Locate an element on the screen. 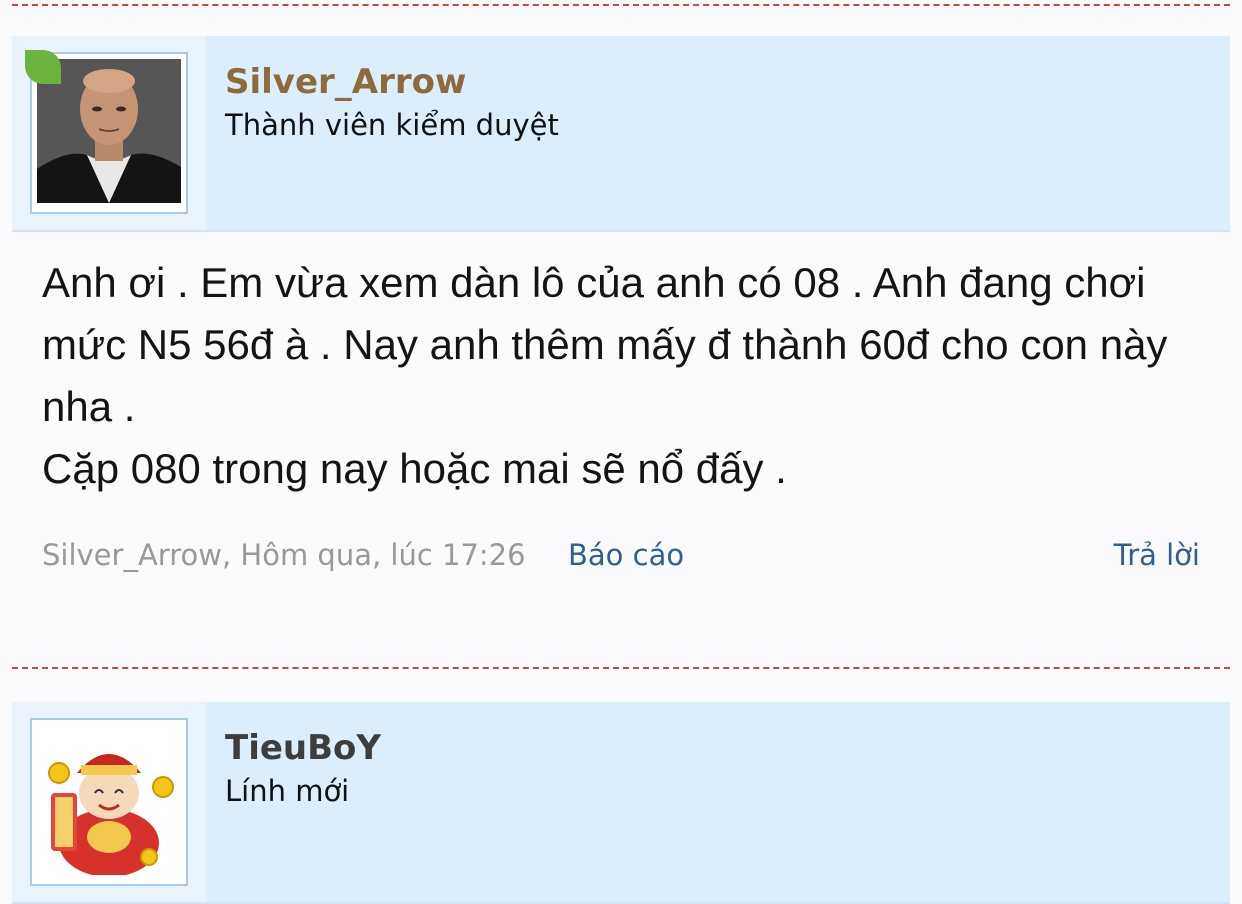 This screenshot has height=904, width=1242. moderator-badge-icon is located at coordinates (43, 67).